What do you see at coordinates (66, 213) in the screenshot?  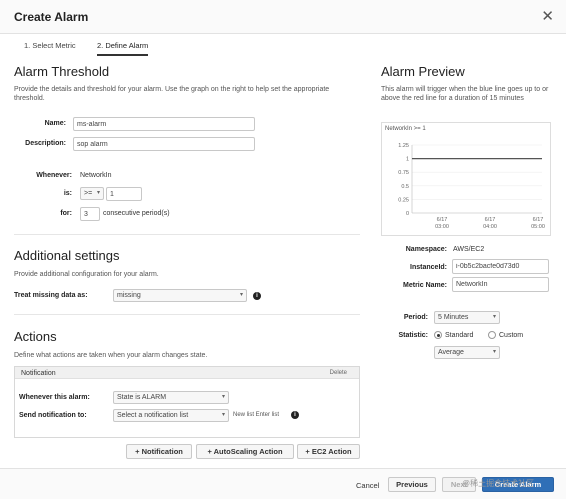 I see `for-label: for:` at bounding box center [66, 213].